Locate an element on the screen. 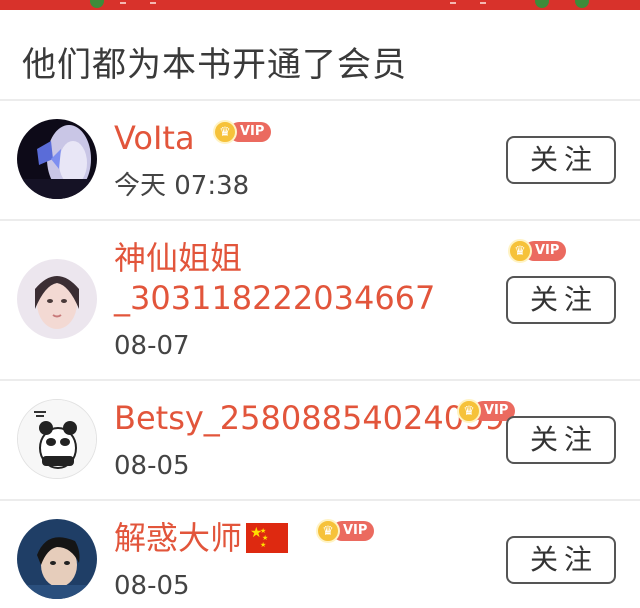 The image size is (640, 608). member-time: 今天 07:38 is located at coordinates (182, 186).